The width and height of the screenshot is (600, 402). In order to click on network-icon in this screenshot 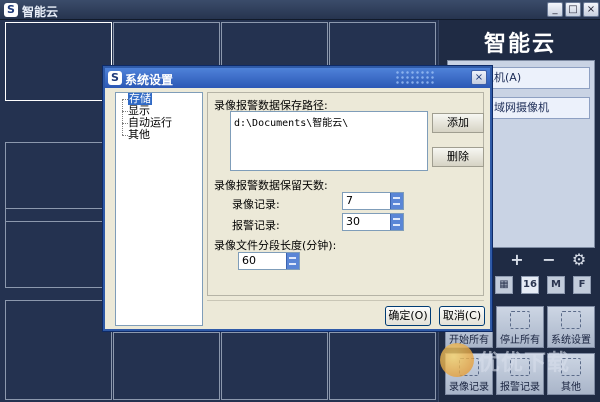, I will do `click(520, 320)`.